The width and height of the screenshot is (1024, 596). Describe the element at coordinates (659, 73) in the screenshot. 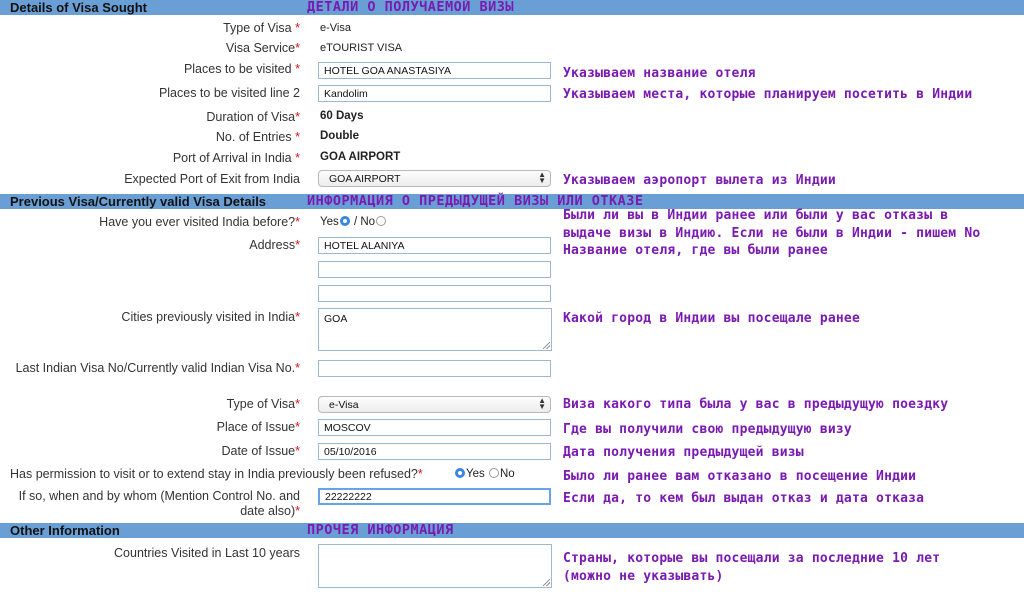

I see `annotation-places: Указываем название отеля` at that location.